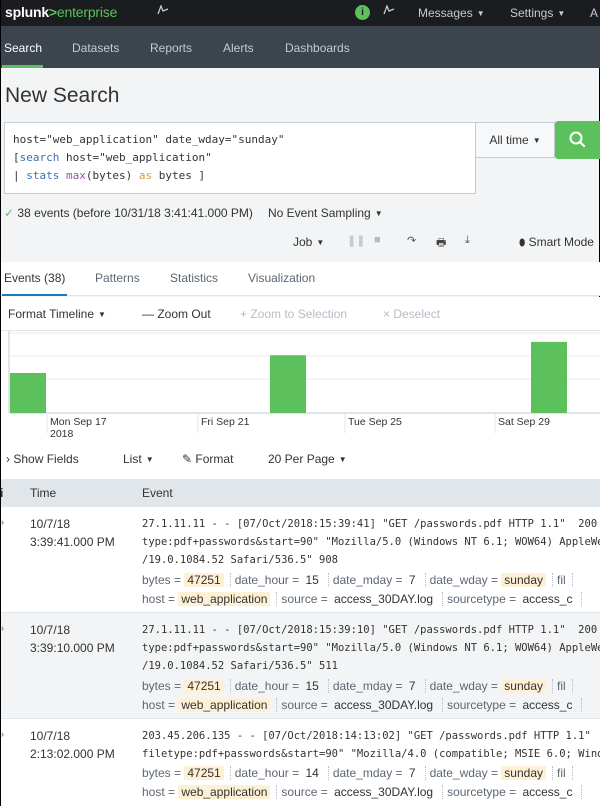  Describe the element at coordinates (157, 493) in the screenshot. I see `event-column-header: Event` at that location.